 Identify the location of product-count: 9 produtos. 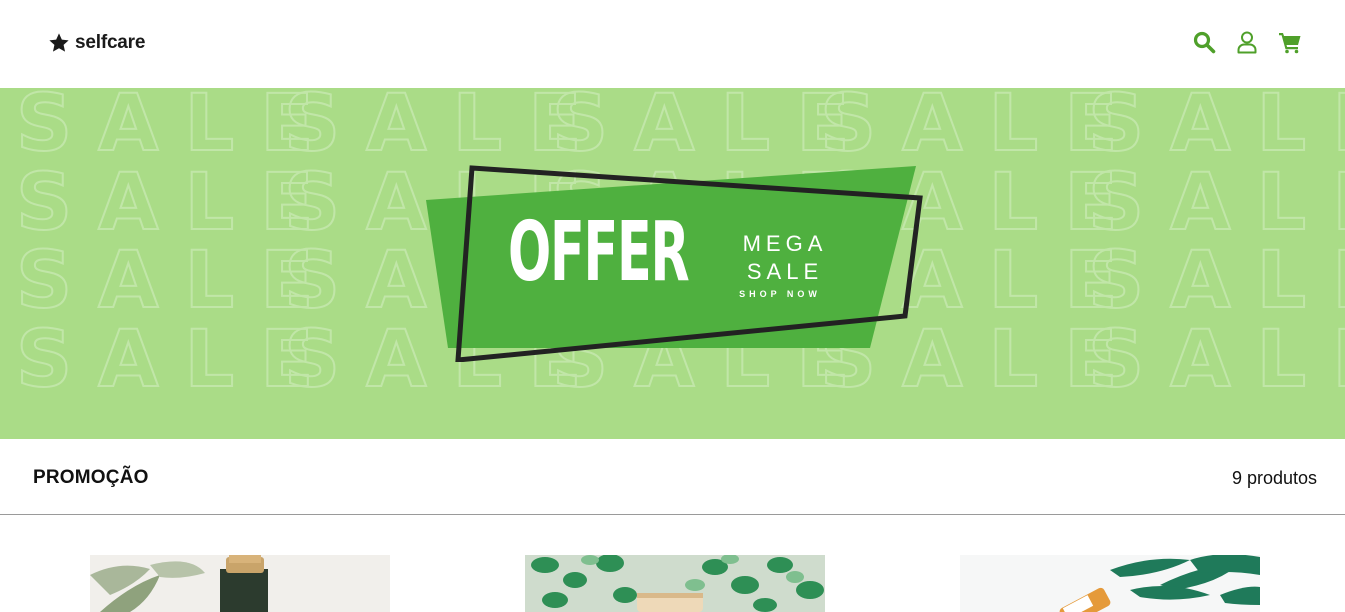
(1274, 478).